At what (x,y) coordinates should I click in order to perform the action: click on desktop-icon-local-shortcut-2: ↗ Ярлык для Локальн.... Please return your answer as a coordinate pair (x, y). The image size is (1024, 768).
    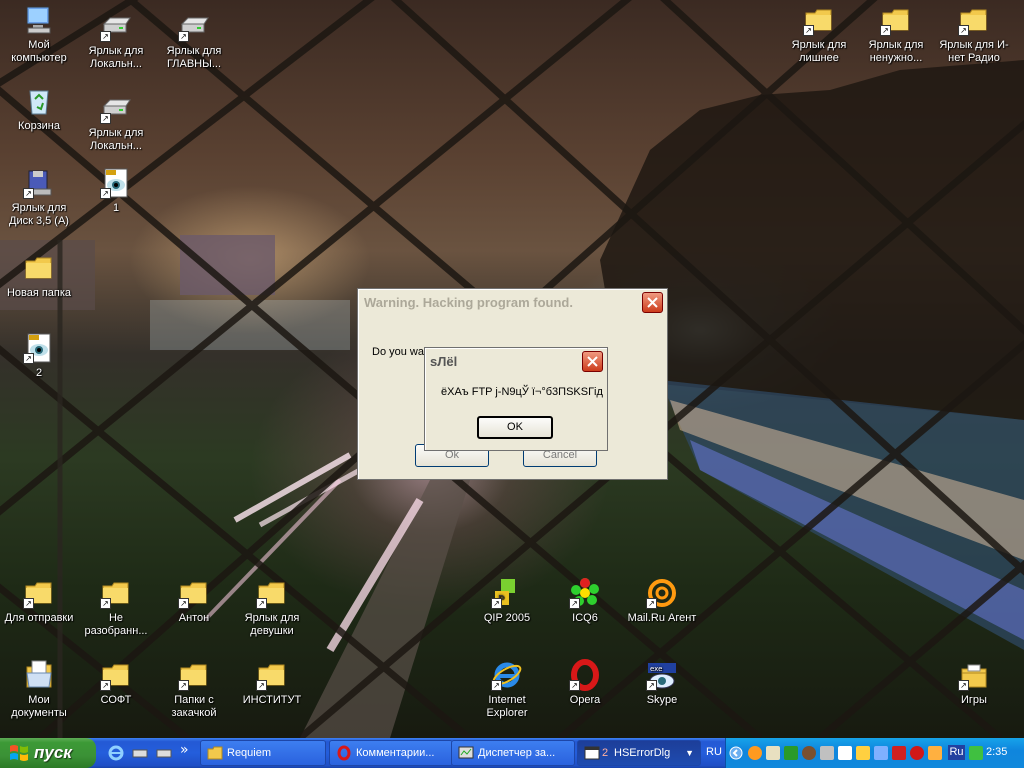
    Looking at the image, I should click on (116, 122).